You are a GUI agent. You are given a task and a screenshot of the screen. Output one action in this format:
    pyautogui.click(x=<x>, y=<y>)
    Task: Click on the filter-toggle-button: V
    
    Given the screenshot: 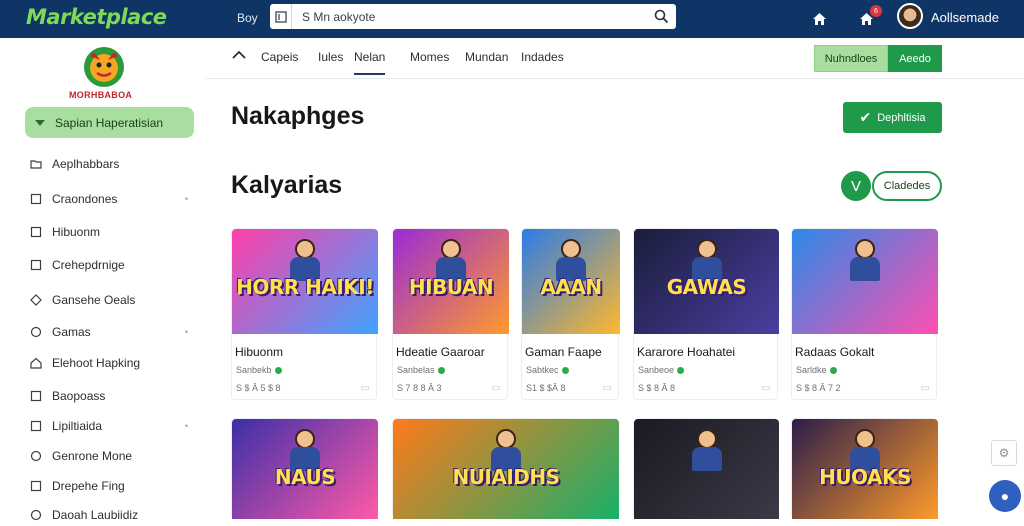 What is the action you would take?
    pyautogui.click(x=856, y=186)
    